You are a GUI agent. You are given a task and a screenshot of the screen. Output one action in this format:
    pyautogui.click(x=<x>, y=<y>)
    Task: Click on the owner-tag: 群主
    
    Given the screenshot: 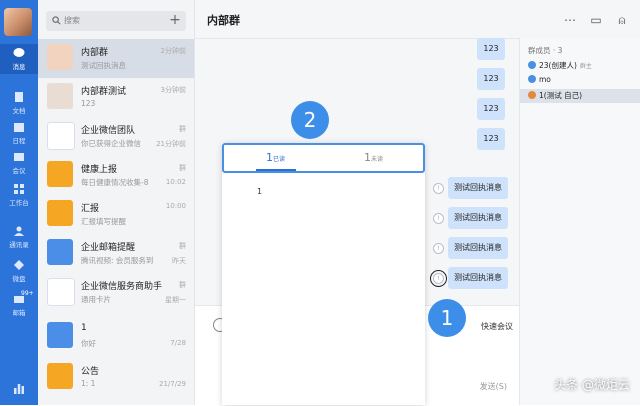 What is the action you would take?
    pyautogui.click(x=585, y=66)
    